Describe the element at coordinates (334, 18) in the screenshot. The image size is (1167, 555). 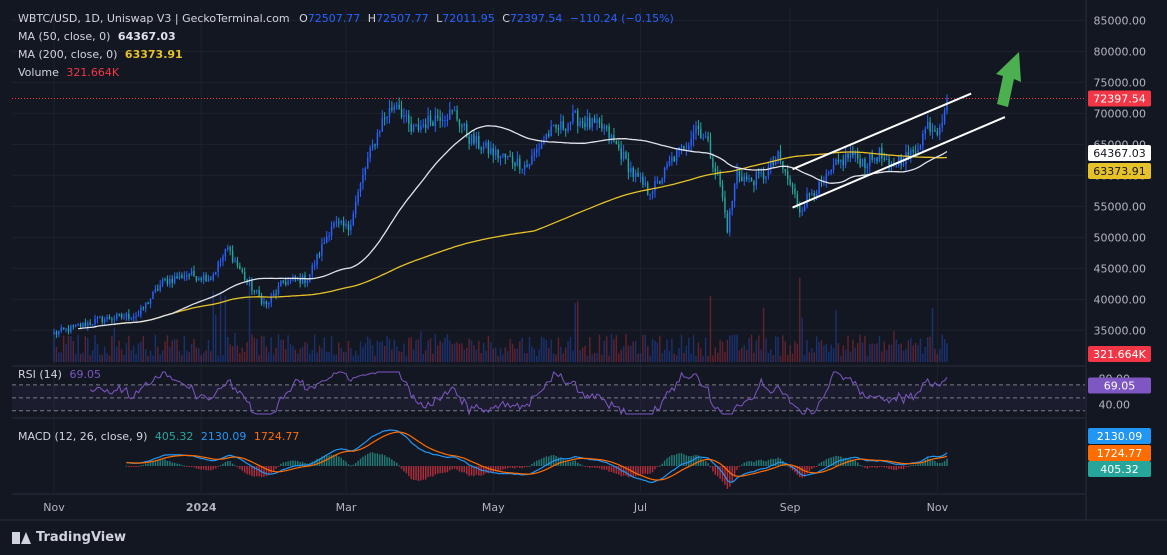
I see `open-value: 72507.77` at that location.